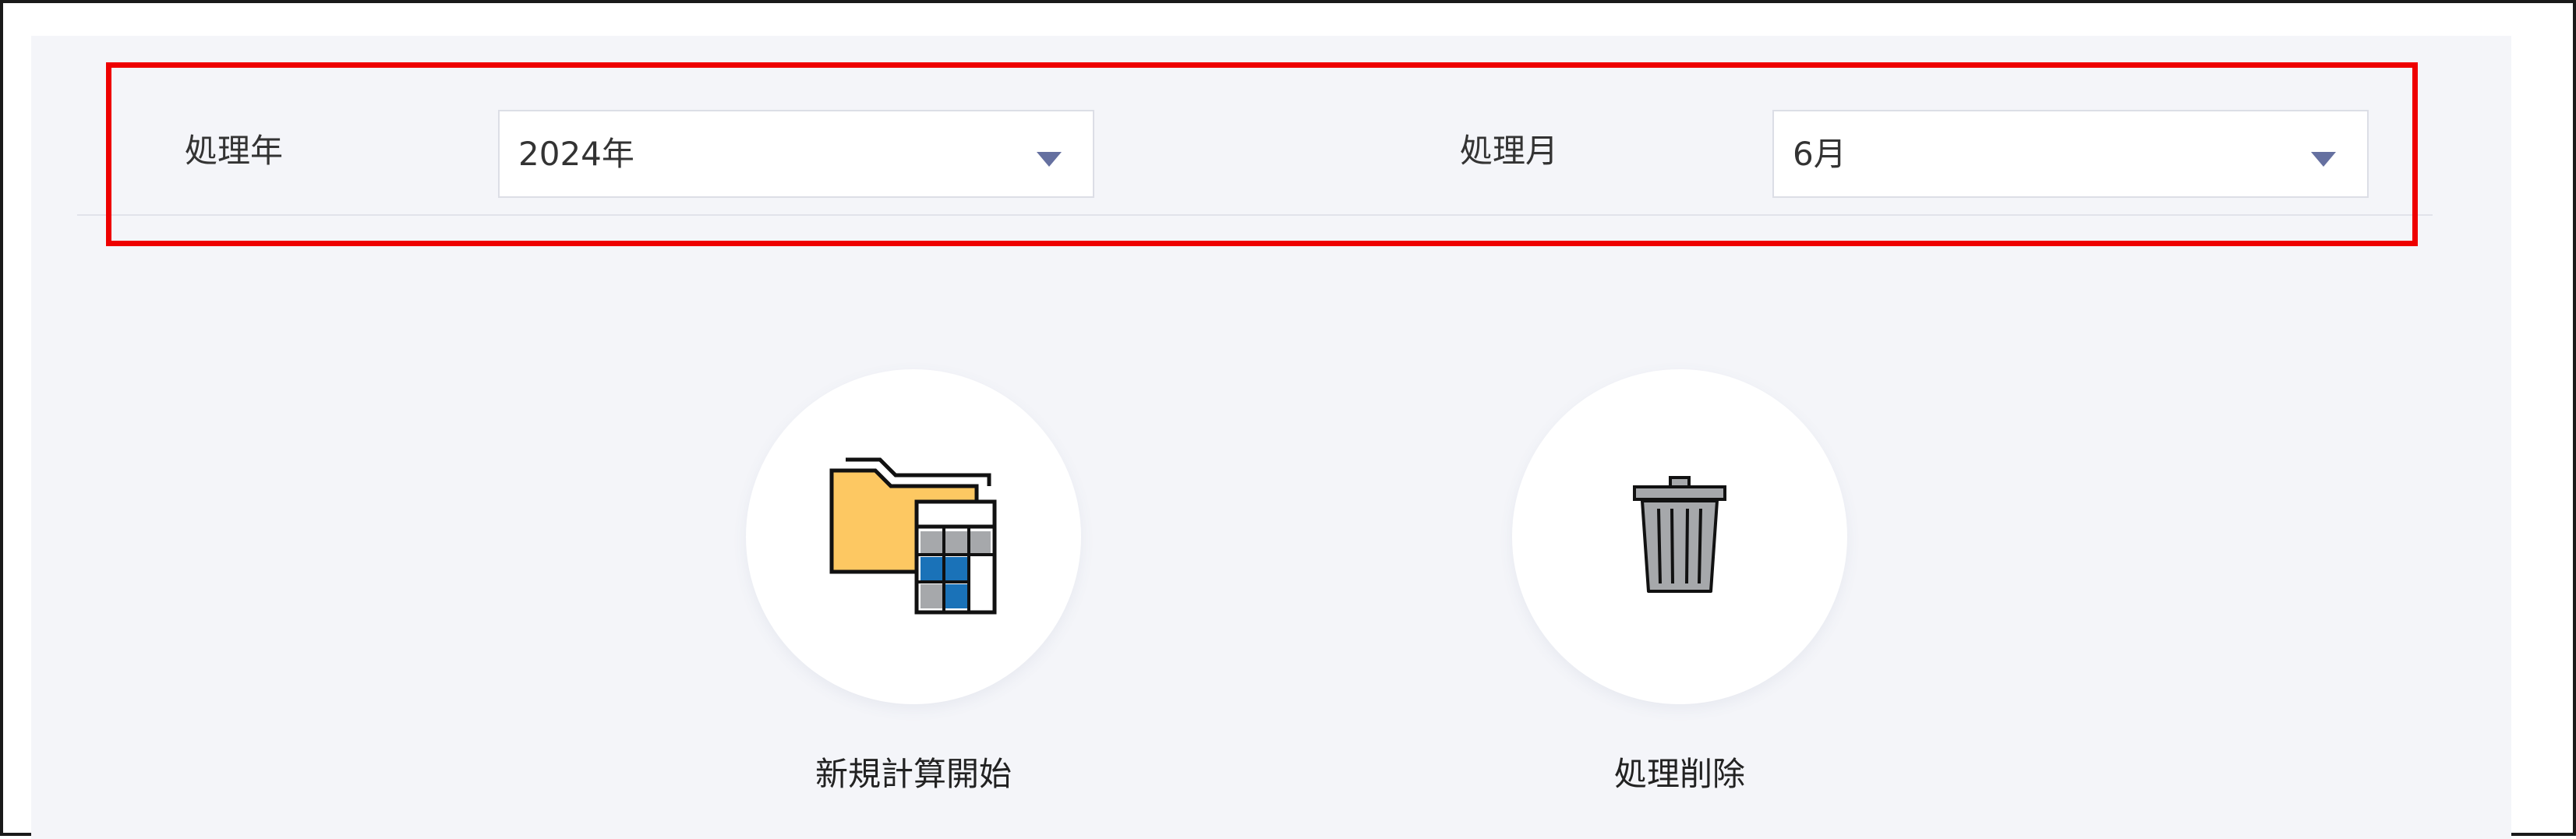  I want to click on trash-can-icon, so click(1679, 534).